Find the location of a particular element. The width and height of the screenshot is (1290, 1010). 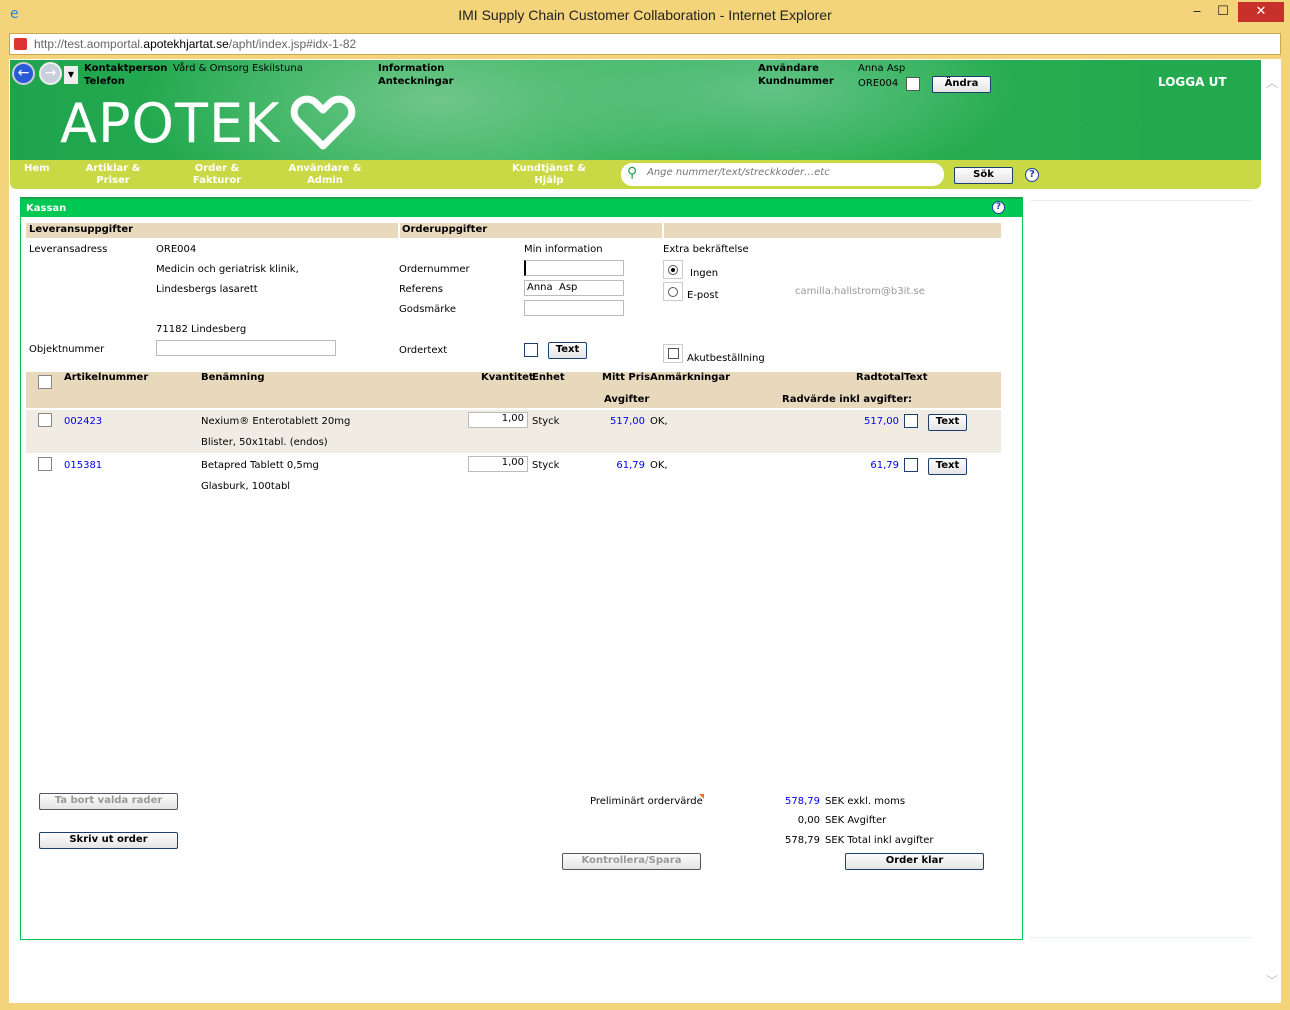

row-total: 517,00 is located at coordinates (881, 421).